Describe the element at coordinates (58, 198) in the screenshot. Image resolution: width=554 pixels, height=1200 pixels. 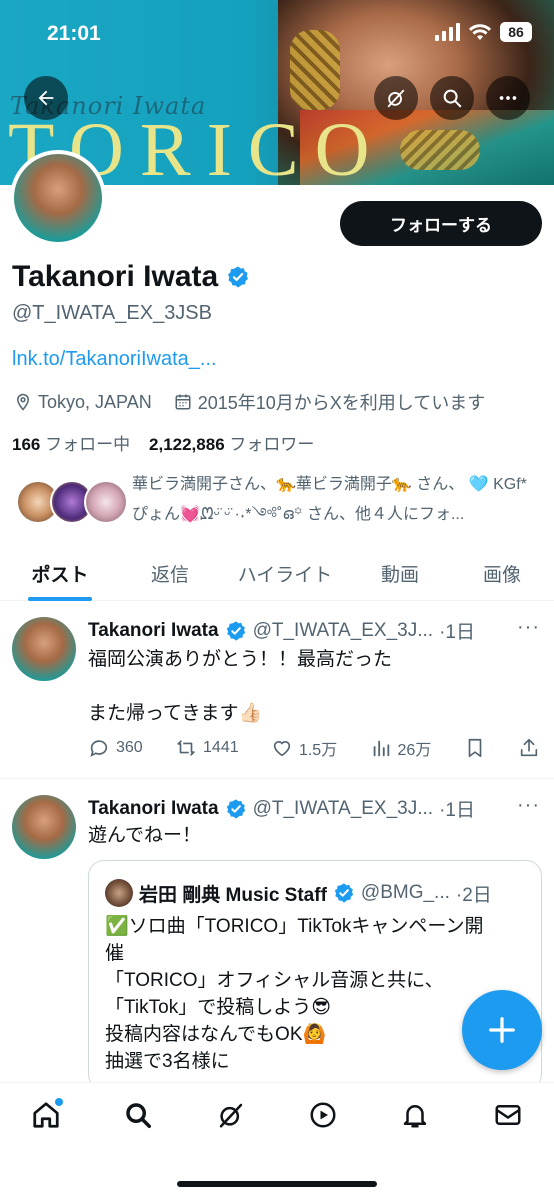
I see `profile-avatar` at that location.